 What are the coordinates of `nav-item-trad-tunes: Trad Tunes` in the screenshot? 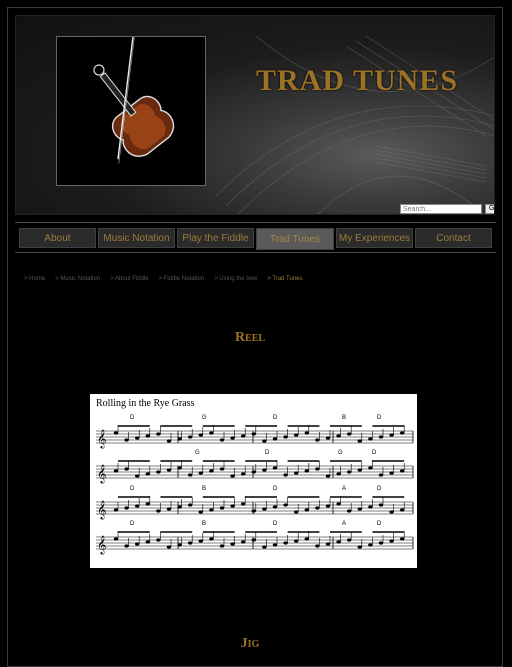 It's located at (295, 239).